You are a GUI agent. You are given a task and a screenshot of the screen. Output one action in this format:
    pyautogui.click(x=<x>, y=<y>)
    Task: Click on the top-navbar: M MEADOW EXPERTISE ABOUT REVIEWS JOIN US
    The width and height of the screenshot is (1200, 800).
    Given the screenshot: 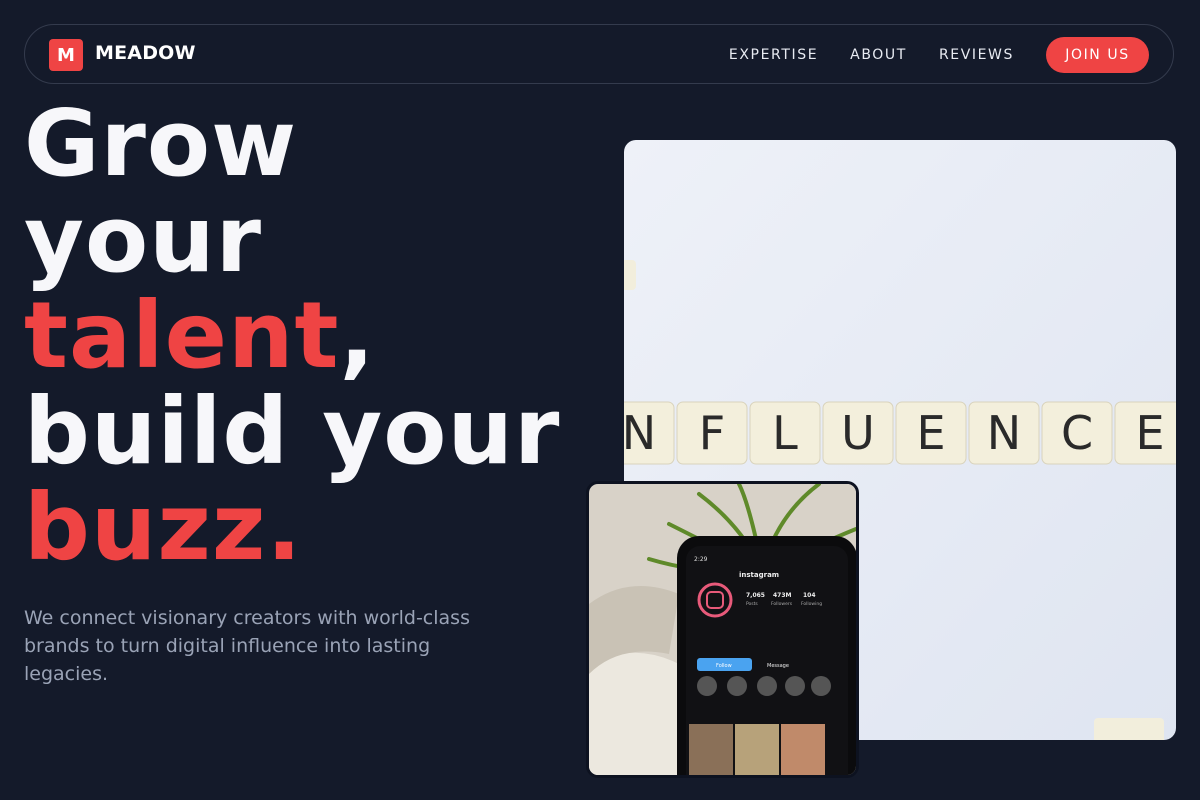 What is the action you would take?
    pyautogui.click(x=599, y=54)
    